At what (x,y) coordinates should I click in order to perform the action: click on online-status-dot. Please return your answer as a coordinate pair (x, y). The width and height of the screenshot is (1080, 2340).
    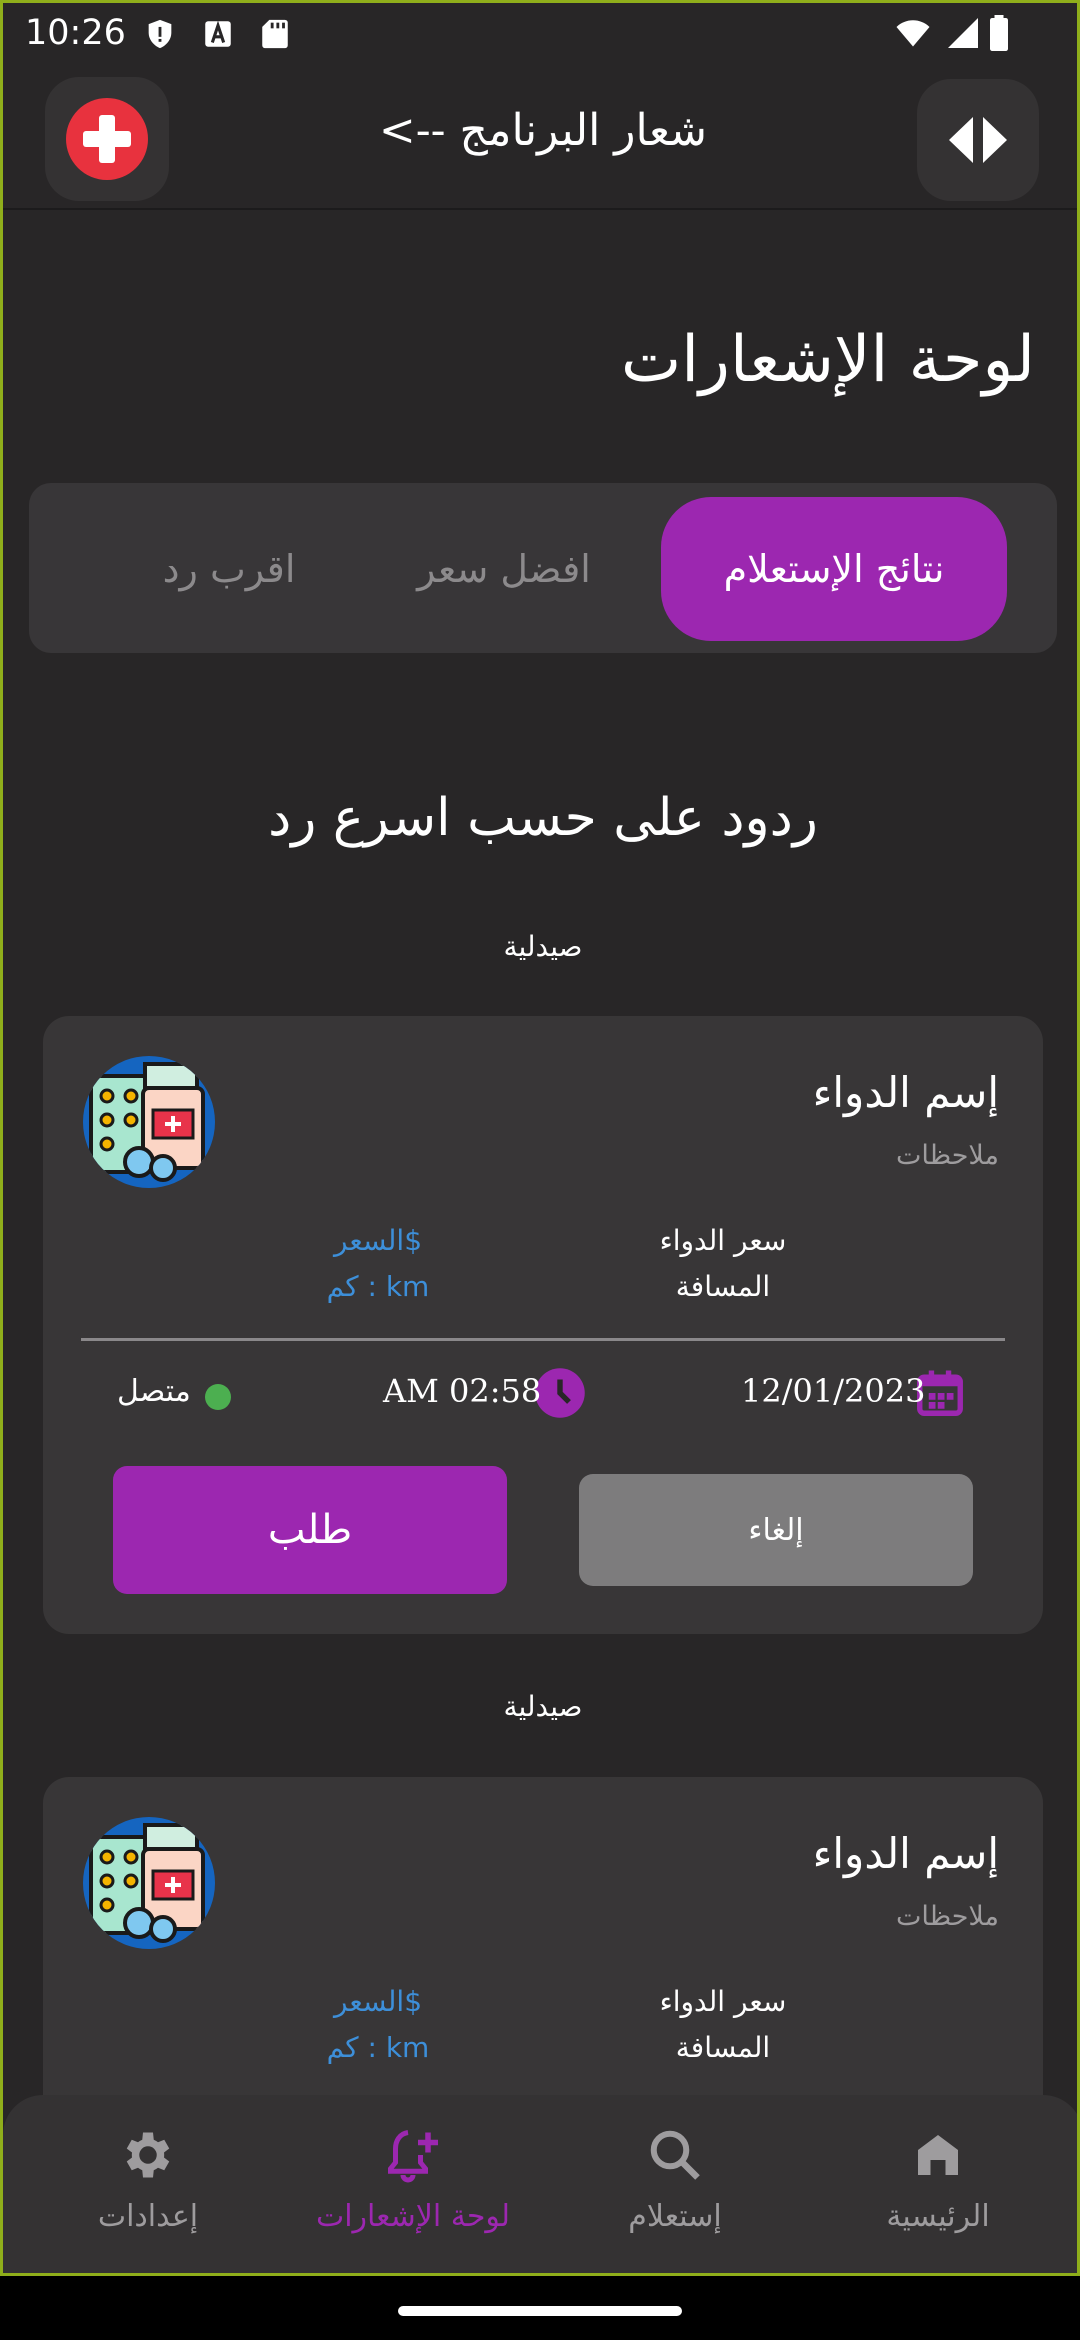
    Looking at the image, I should click on (218, 1397).